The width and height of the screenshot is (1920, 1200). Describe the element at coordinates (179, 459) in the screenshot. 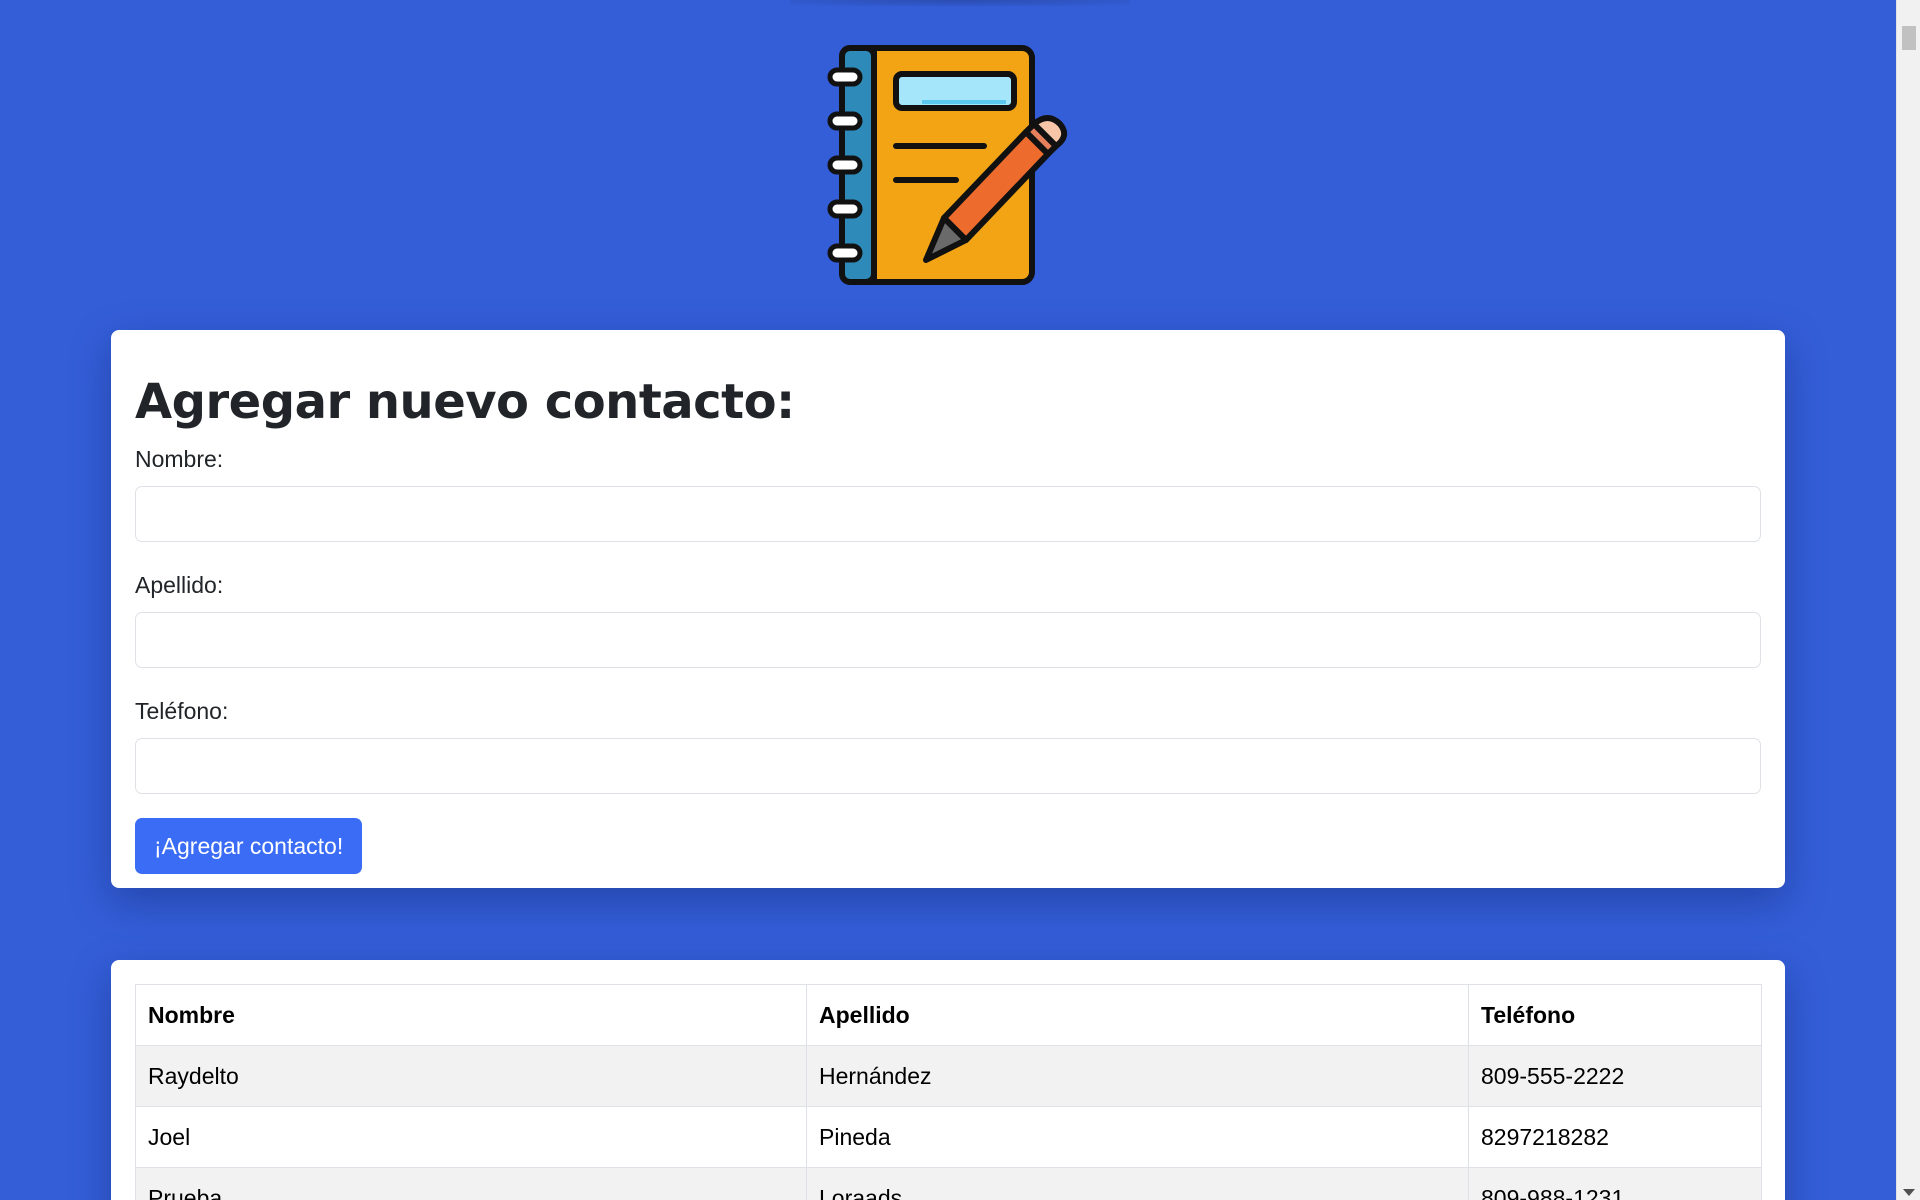

I see `nombre-label: Nombre:` at that location.